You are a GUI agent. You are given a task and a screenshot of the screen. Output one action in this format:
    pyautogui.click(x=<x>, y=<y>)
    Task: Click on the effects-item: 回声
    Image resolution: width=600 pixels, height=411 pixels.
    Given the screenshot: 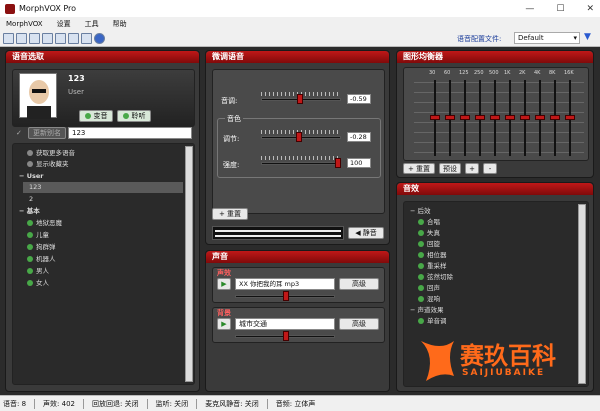 What is the action you would take?
    pyautogui.click(x=429, y=288)
    